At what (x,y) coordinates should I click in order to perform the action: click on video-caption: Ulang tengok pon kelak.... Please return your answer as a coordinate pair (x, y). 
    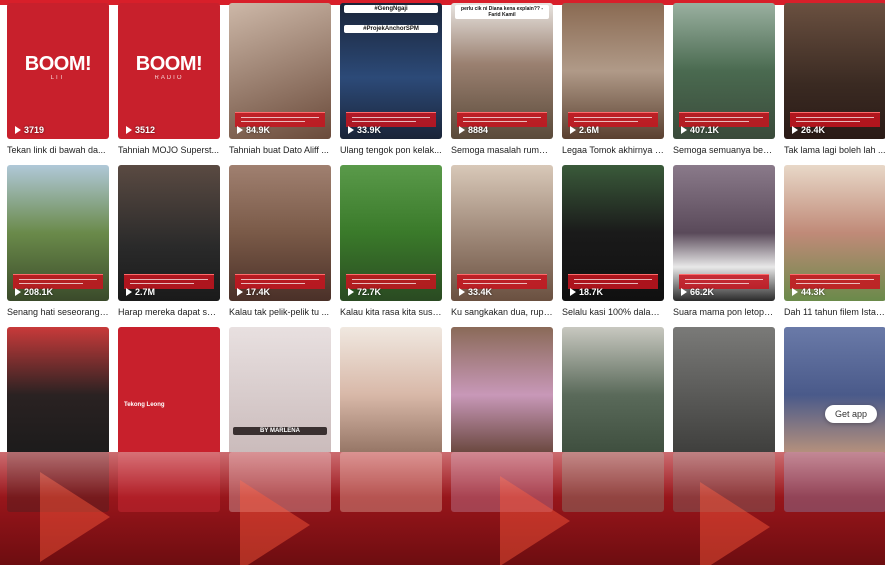
    Looking at the image, I should click on (391, 151).